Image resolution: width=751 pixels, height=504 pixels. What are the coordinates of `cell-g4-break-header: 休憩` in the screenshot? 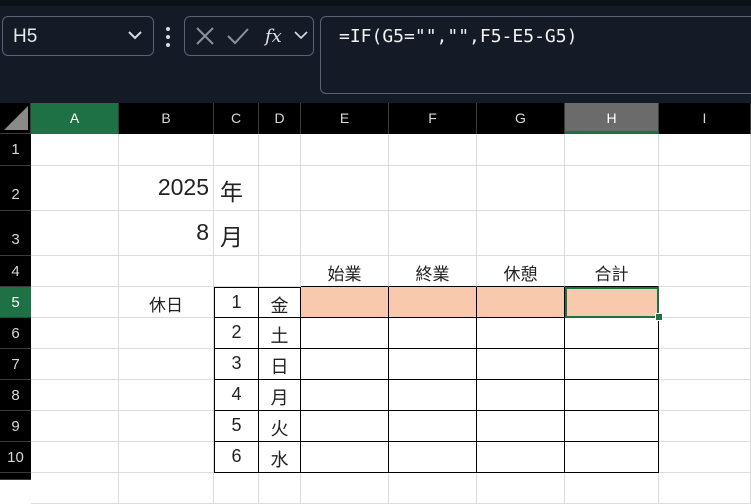 It's located at (521, 271).